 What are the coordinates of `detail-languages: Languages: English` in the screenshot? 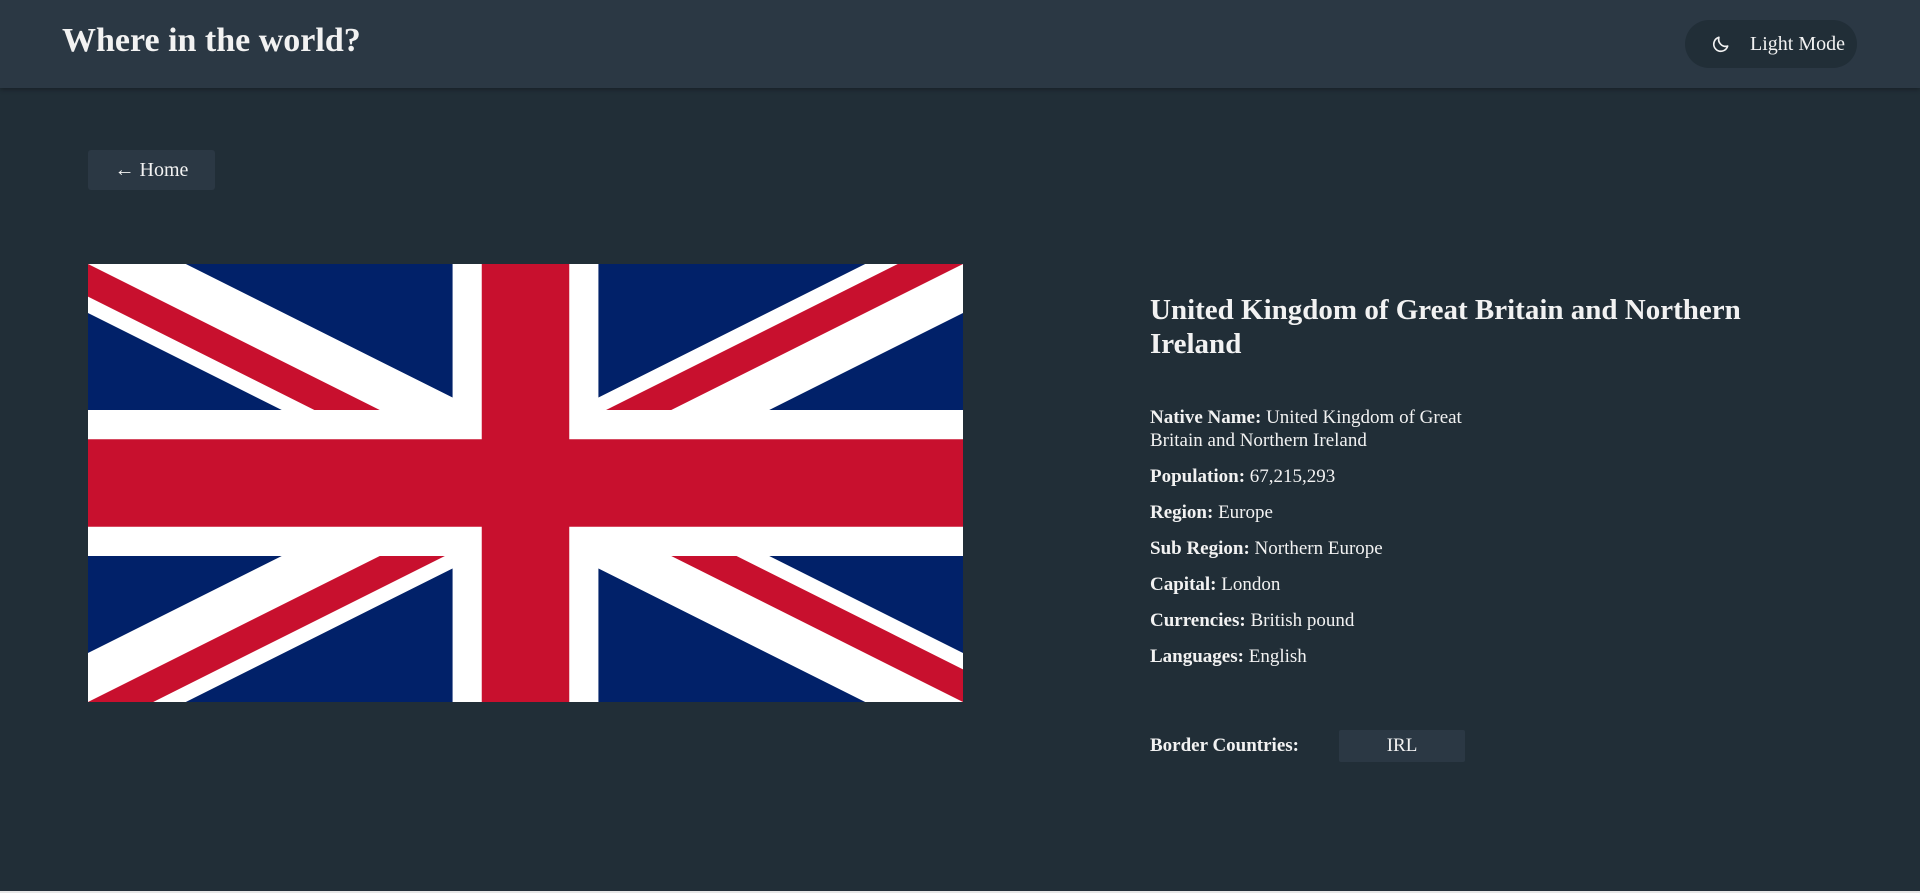 It's located at (1320, 656).